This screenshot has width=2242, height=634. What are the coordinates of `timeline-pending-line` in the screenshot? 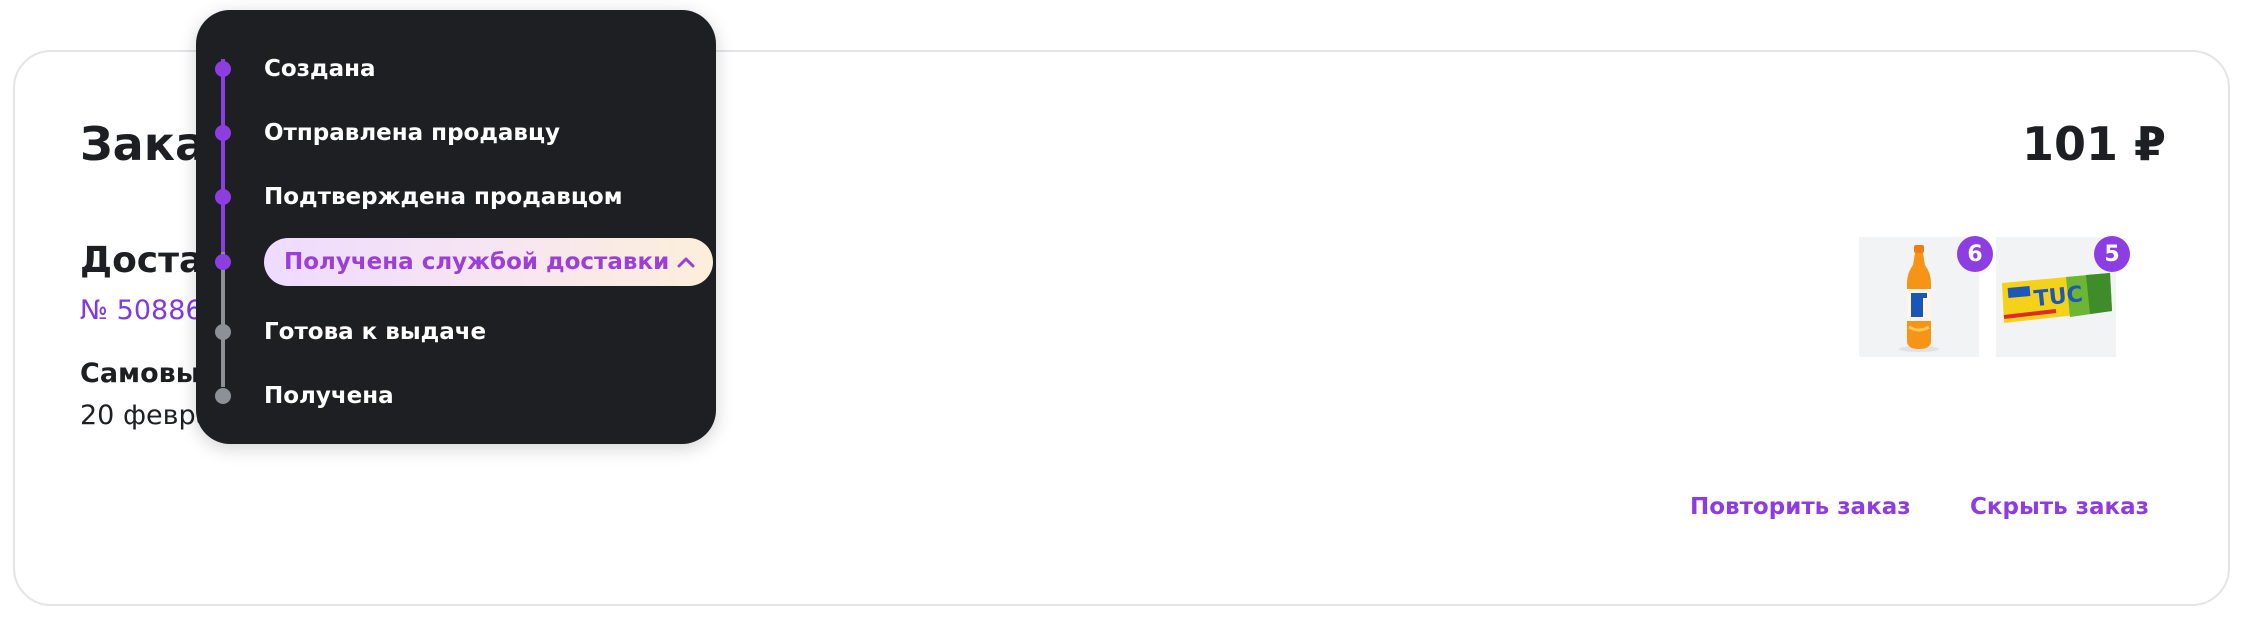 It's located at (223, 319).